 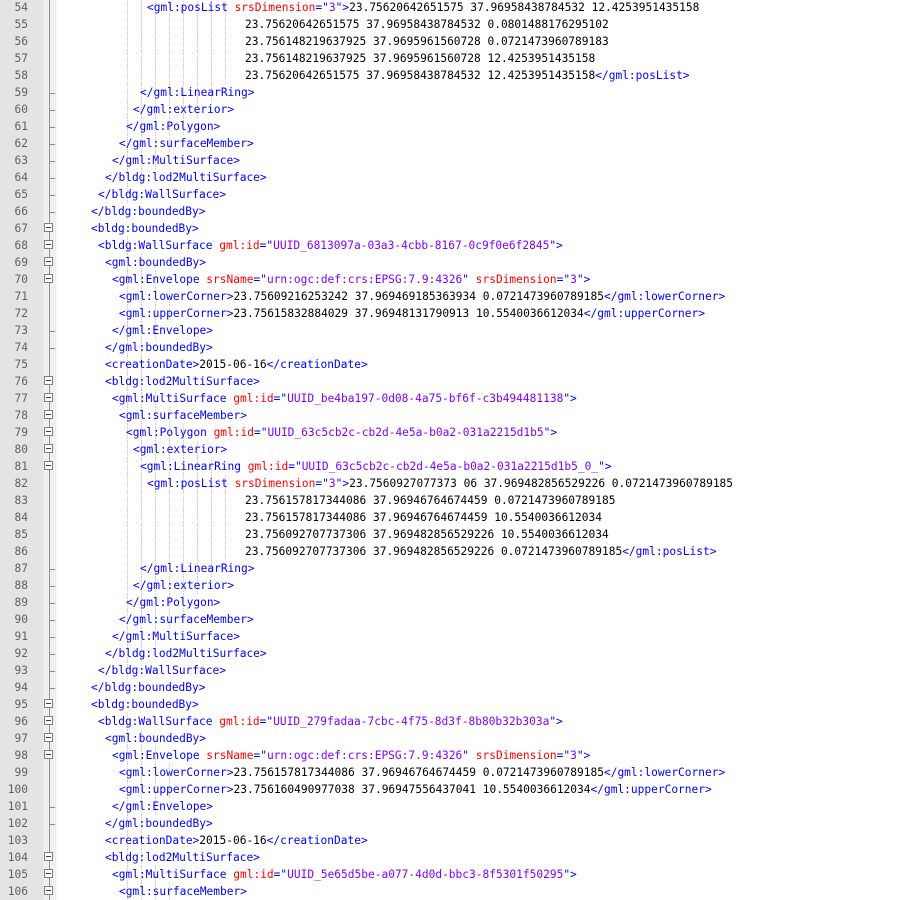 I want to click on xml-attribute-name: gml:id, so click(x=253, y=398).